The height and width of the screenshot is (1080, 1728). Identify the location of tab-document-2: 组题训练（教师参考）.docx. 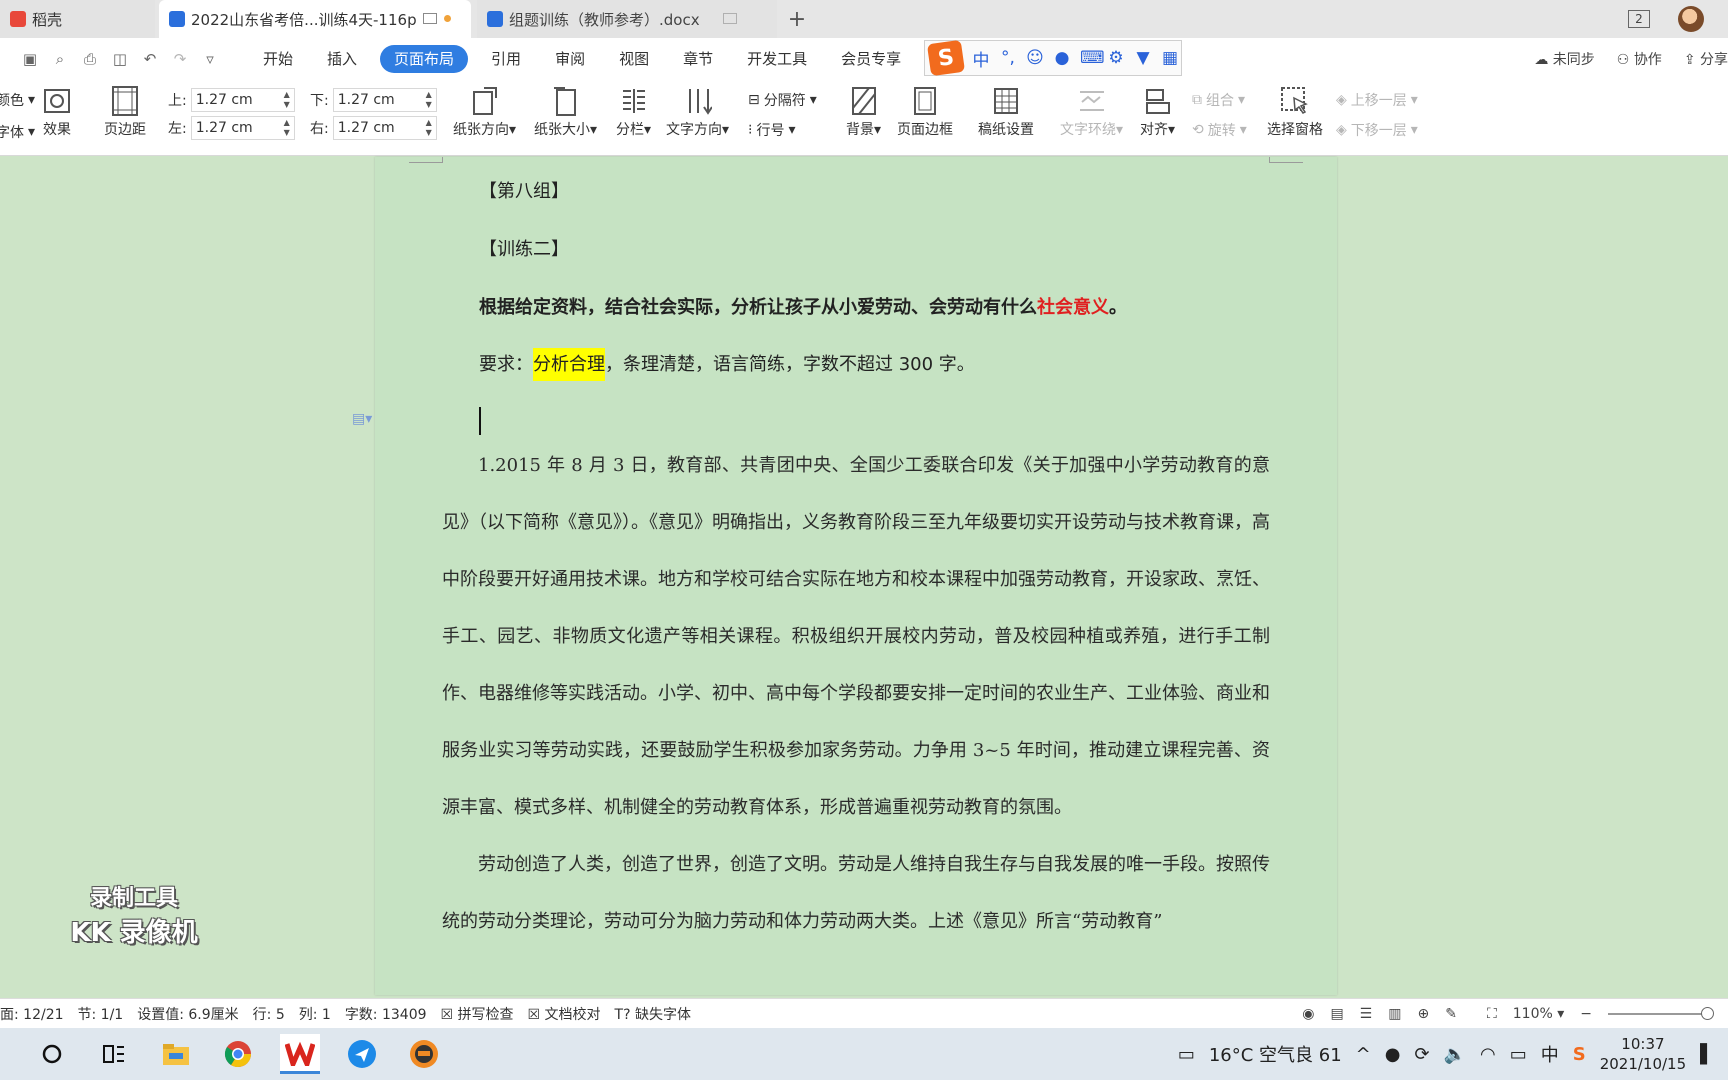
(627, 19).